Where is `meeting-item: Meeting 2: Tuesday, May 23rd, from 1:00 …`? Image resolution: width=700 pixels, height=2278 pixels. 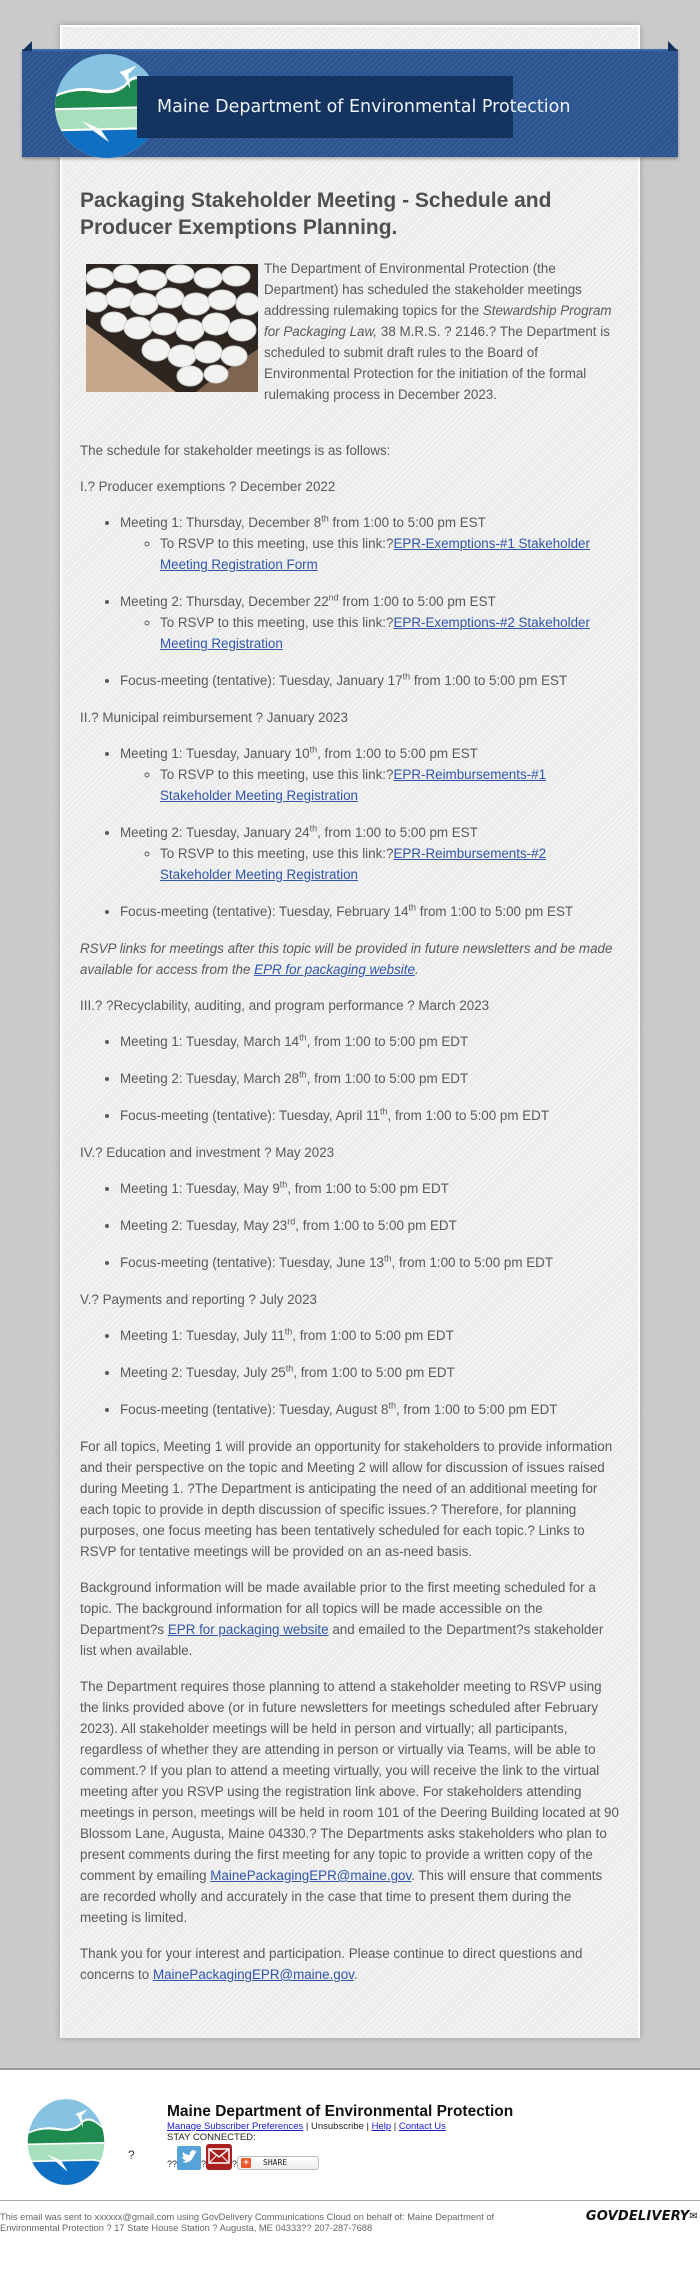 meeting-item: Meeting 2: Tuesday, May 23rd, from 1:00 … is located at coordinates (370, 1225).